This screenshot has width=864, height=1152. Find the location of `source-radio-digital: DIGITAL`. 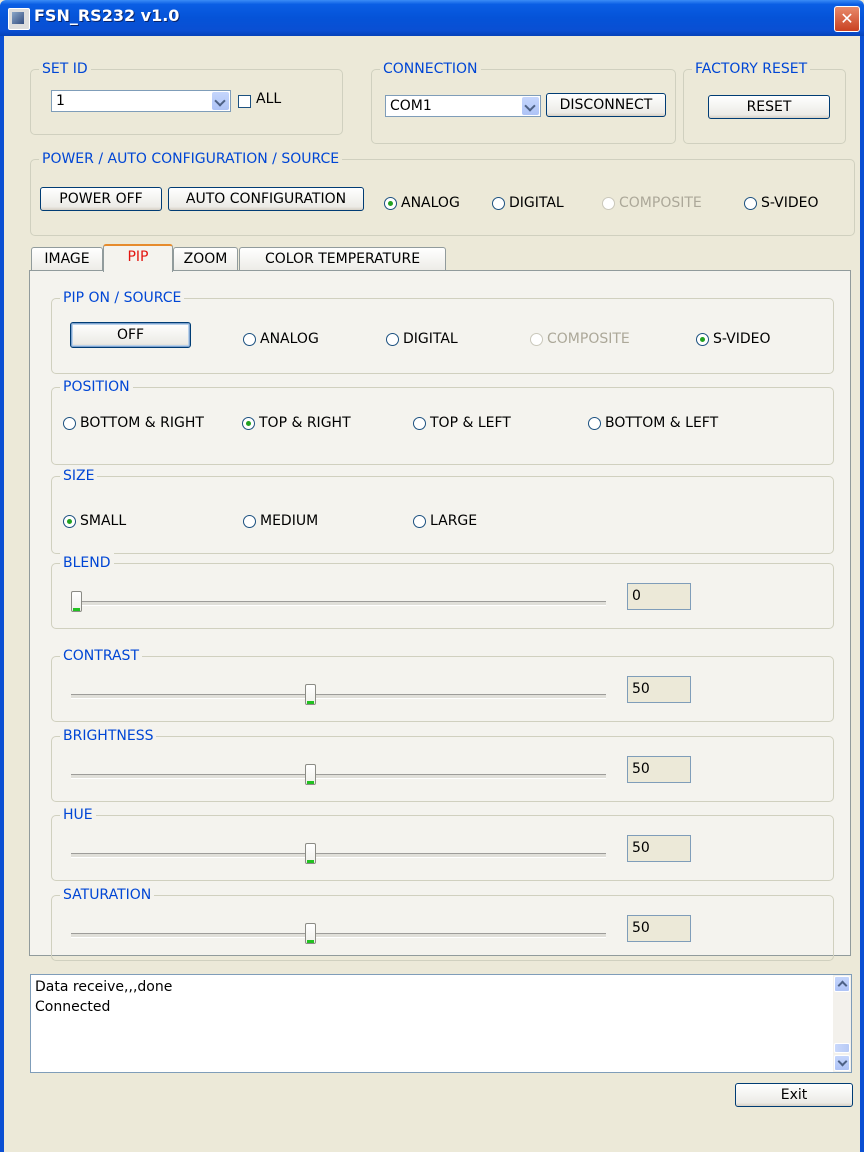

source-radio-digital: DIGITAL is located at coordinates (528, 203).